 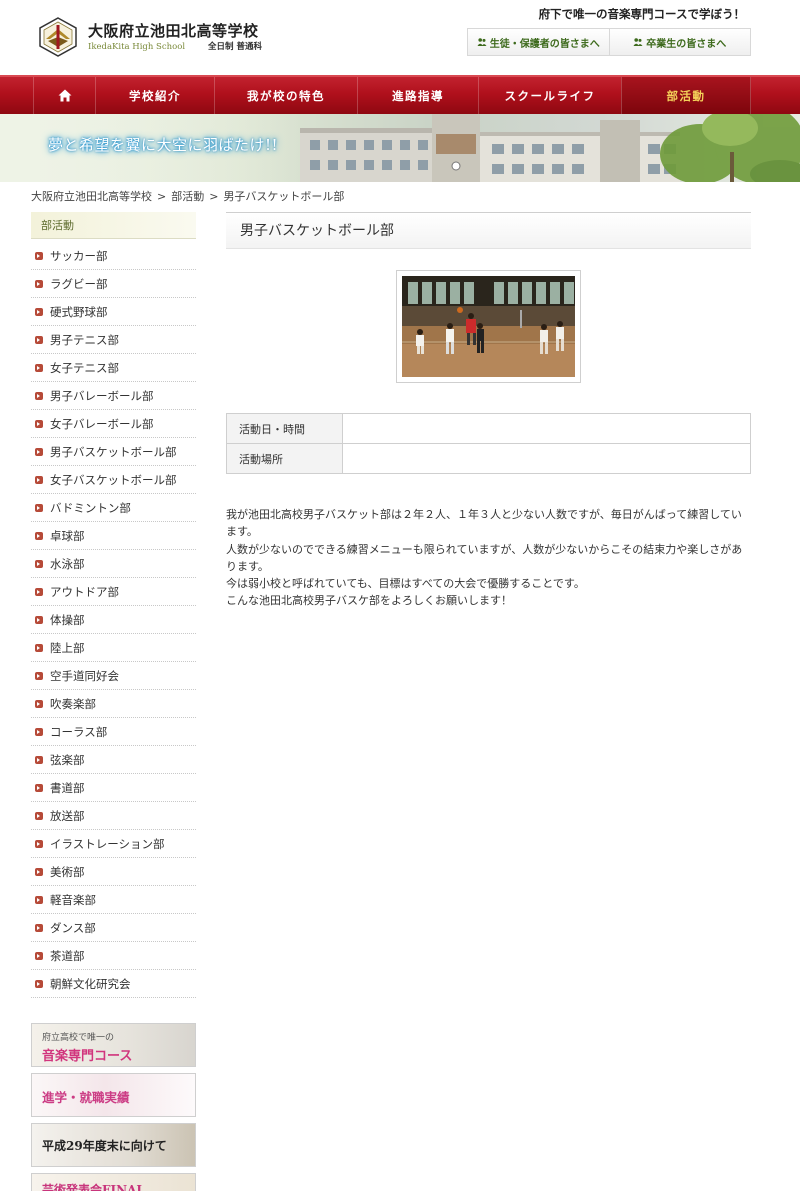 I want to click on sidebar-club-label: 水泳部, so click(x=67, y=563).